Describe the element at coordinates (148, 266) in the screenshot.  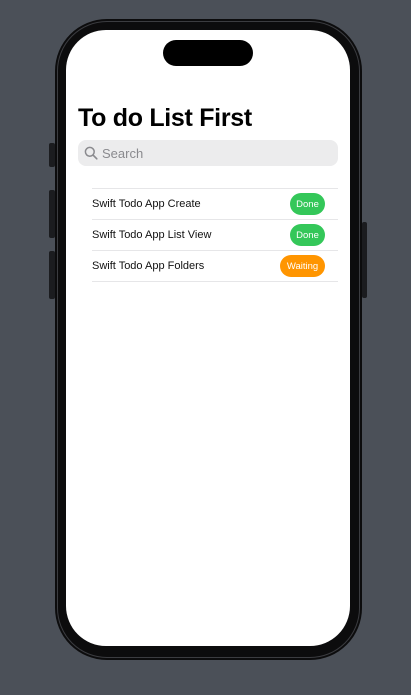
I see `todo-title: Swift Todo App Folders` at that location.